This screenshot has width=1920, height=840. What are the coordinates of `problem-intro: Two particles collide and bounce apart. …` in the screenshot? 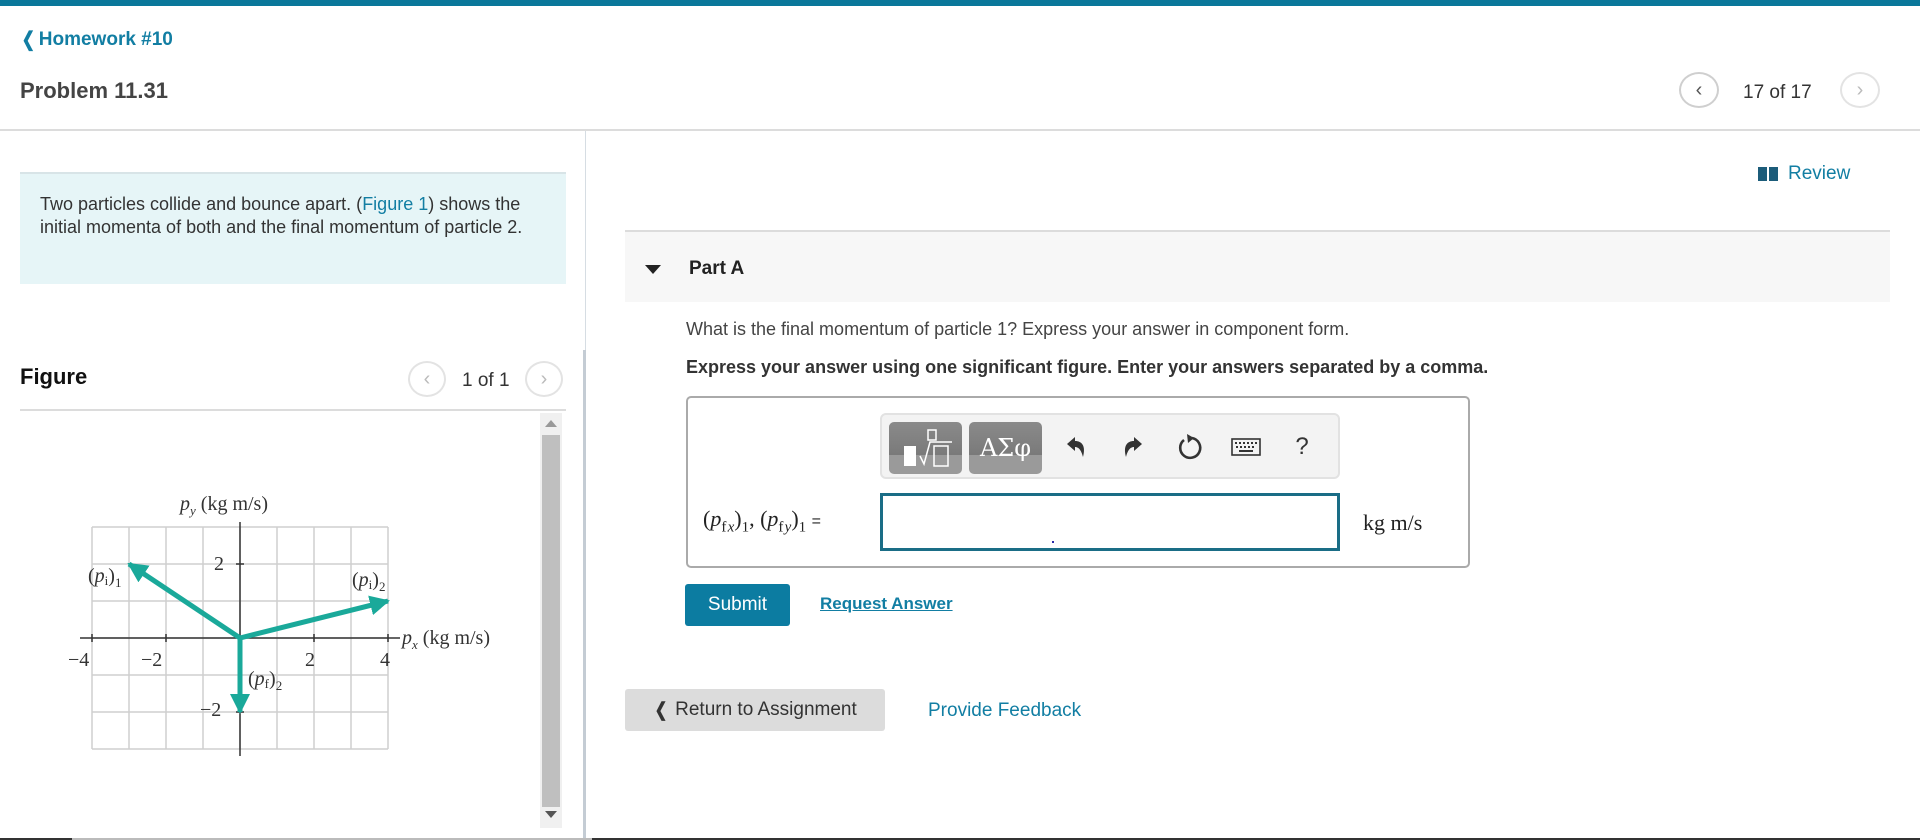 It's located at (293, 228).